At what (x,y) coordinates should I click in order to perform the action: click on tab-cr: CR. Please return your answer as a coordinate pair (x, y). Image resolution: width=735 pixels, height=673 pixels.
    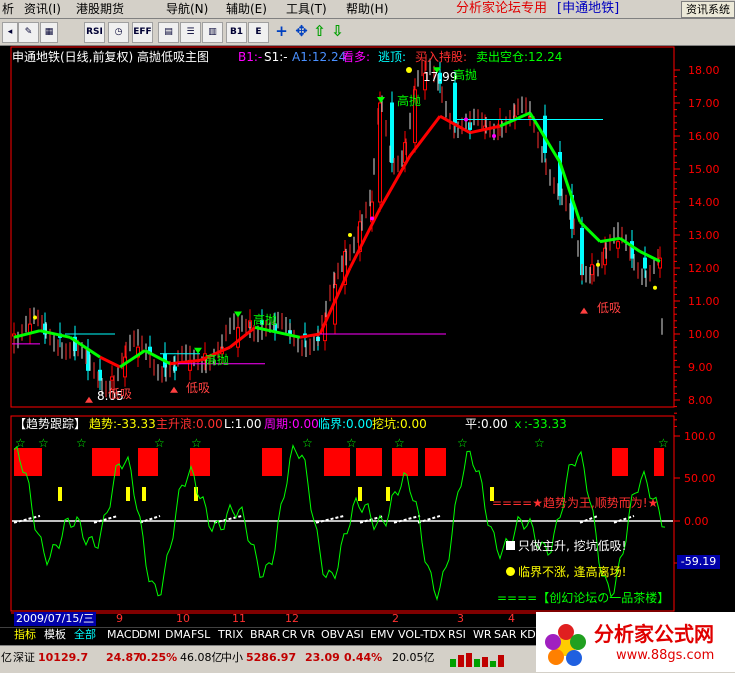
    Looking at the image, I should click on (289, 635).